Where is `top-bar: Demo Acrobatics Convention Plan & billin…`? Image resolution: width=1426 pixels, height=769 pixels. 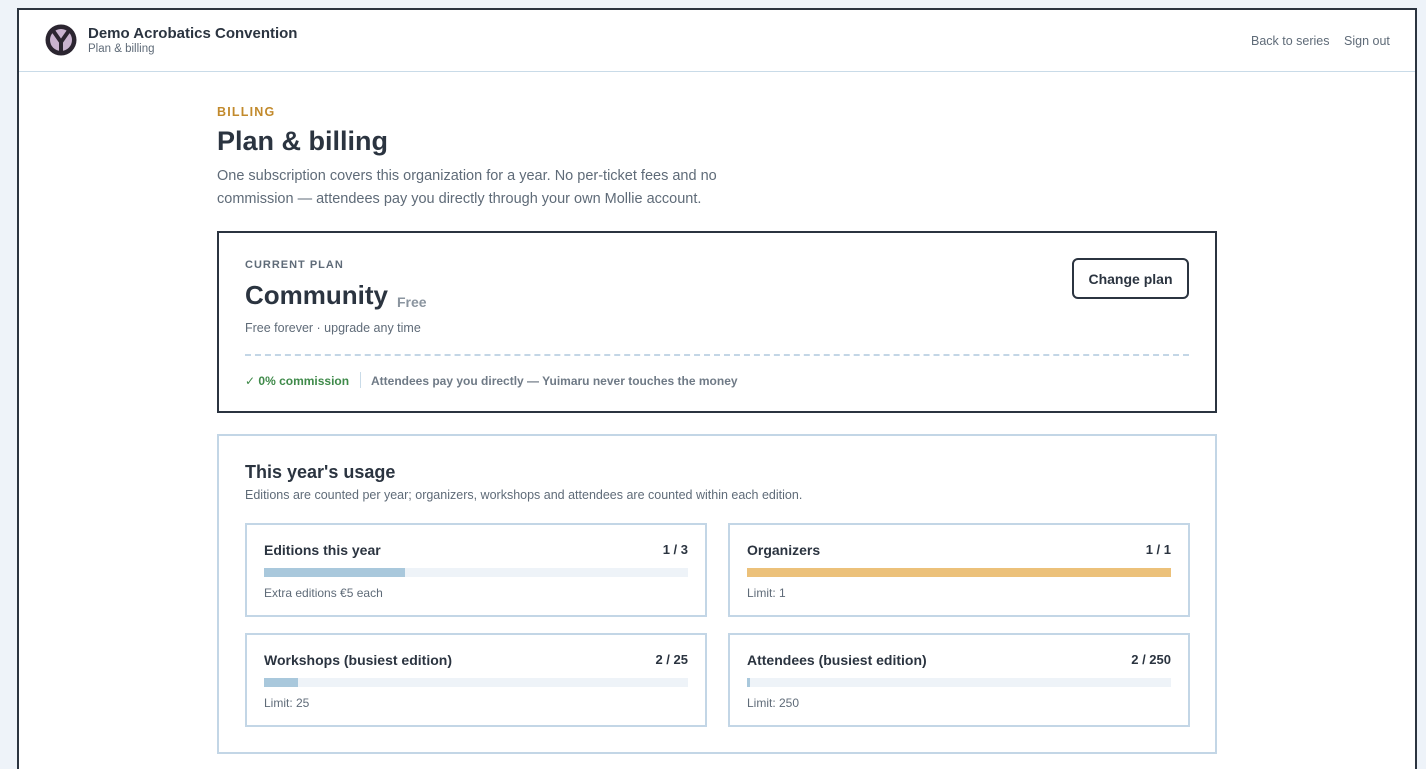 top-bar: Demo Acrobatics Convention Plan & billin… is located at coordinates (717, 41).